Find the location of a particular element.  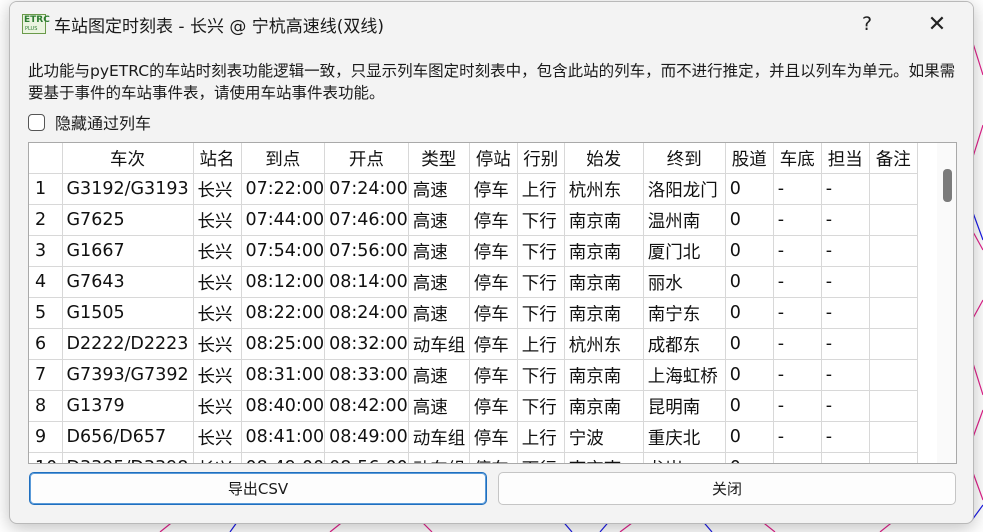

column-header: 开点 is located at coordinates (366, 158).